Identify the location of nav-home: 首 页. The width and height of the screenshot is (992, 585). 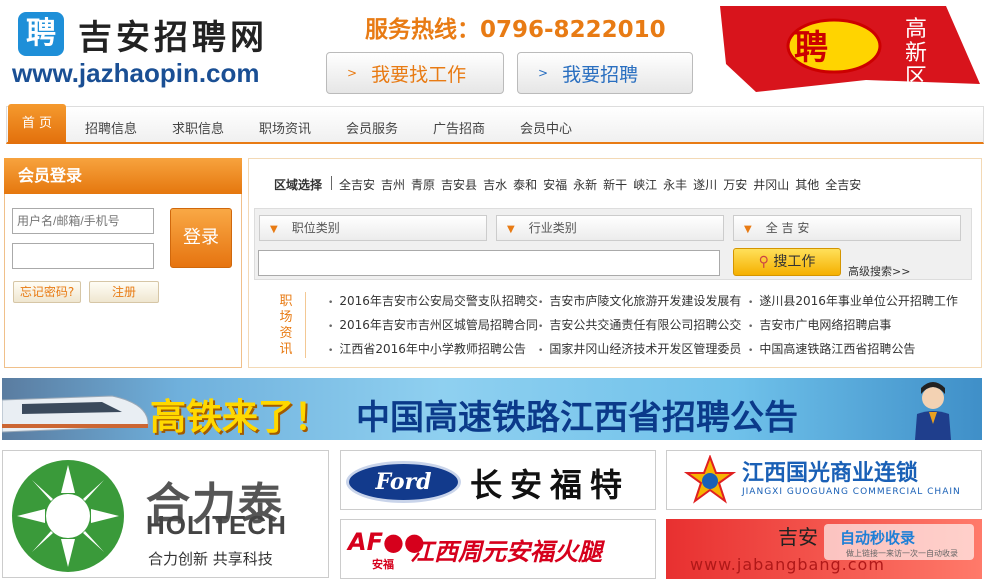
(37, 124).